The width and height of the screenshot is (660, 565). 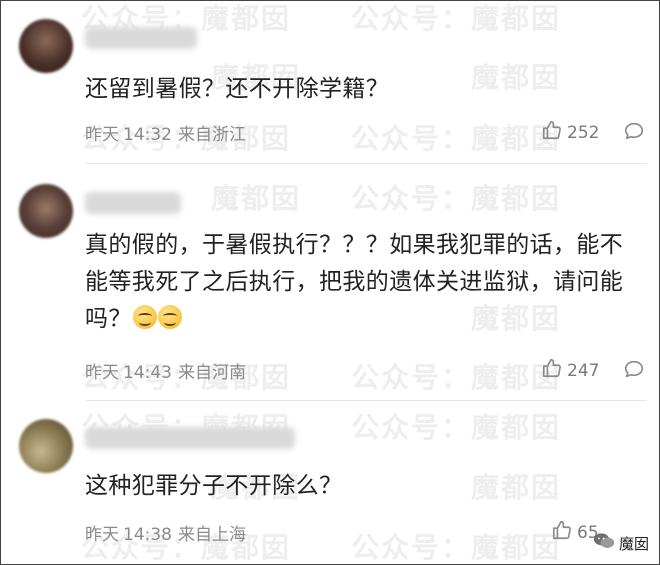 I want to click on comment-location: 来自上海, so click(x=212, y=535).